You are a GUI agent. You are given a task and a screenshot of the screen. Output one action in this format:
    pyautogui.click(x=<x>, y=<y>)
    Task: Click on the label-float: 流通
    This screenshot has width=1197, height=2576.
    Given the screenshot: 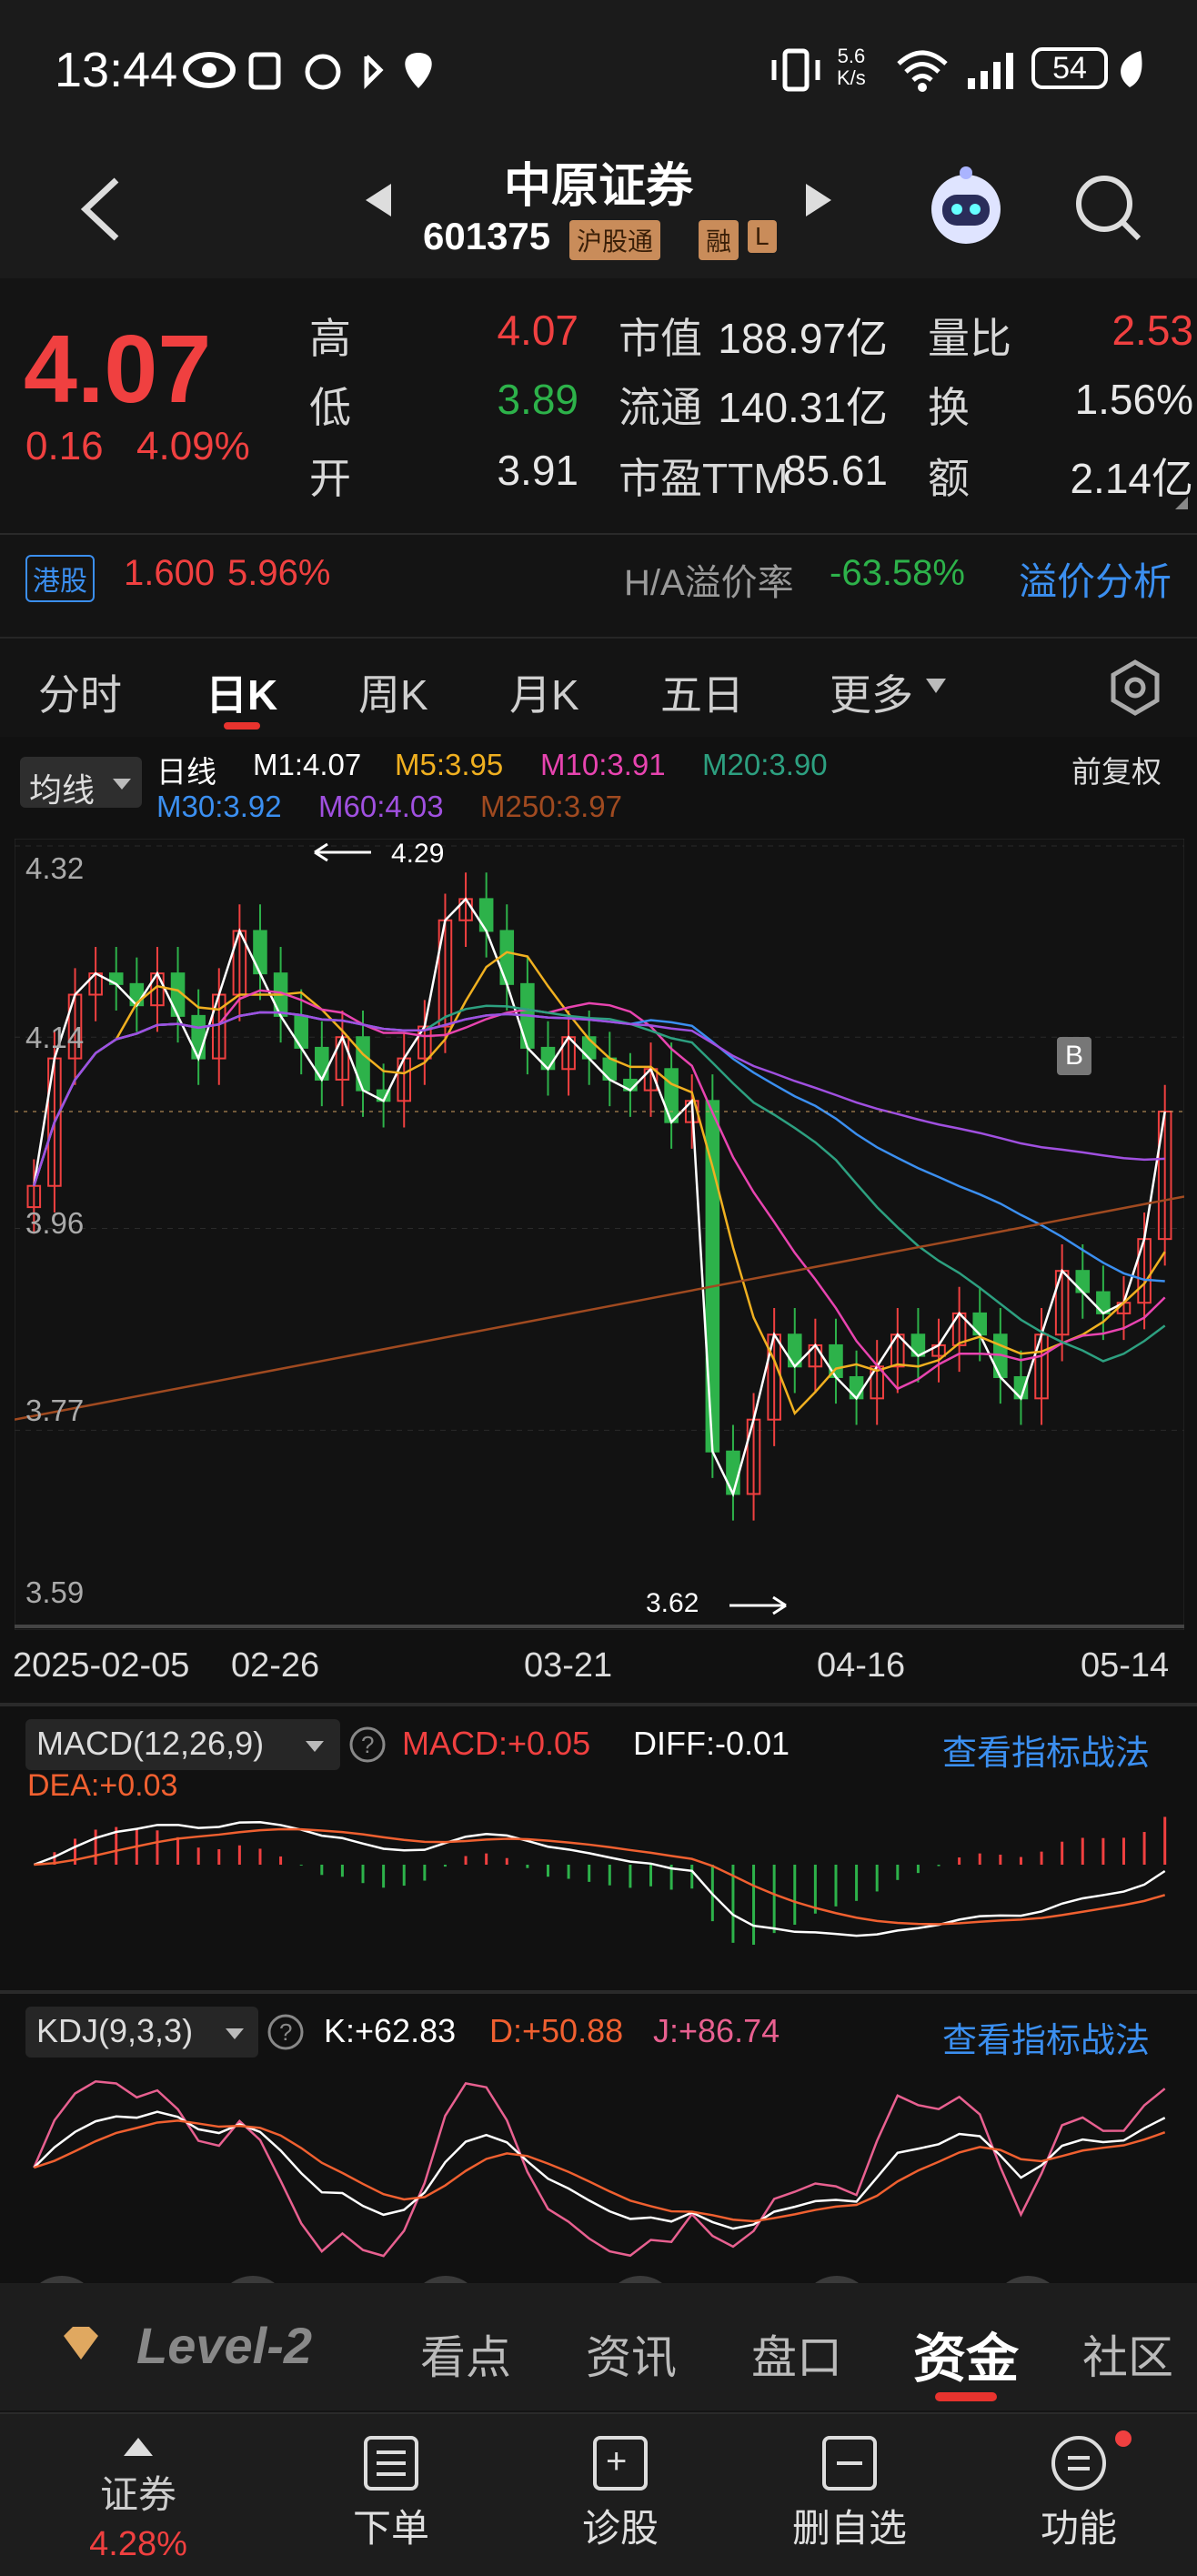 What is the action you would take?
    pyautogui.click(x=660, y=407)
    